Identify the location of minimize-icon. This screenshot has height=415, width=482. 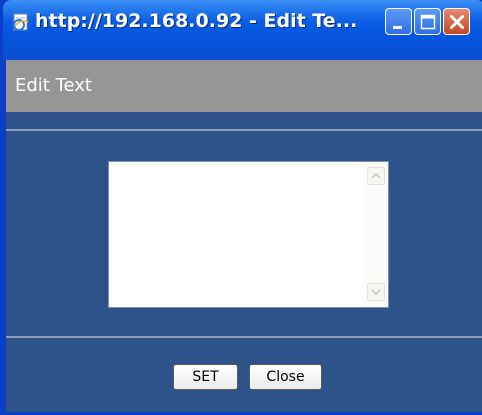
(397, 27).